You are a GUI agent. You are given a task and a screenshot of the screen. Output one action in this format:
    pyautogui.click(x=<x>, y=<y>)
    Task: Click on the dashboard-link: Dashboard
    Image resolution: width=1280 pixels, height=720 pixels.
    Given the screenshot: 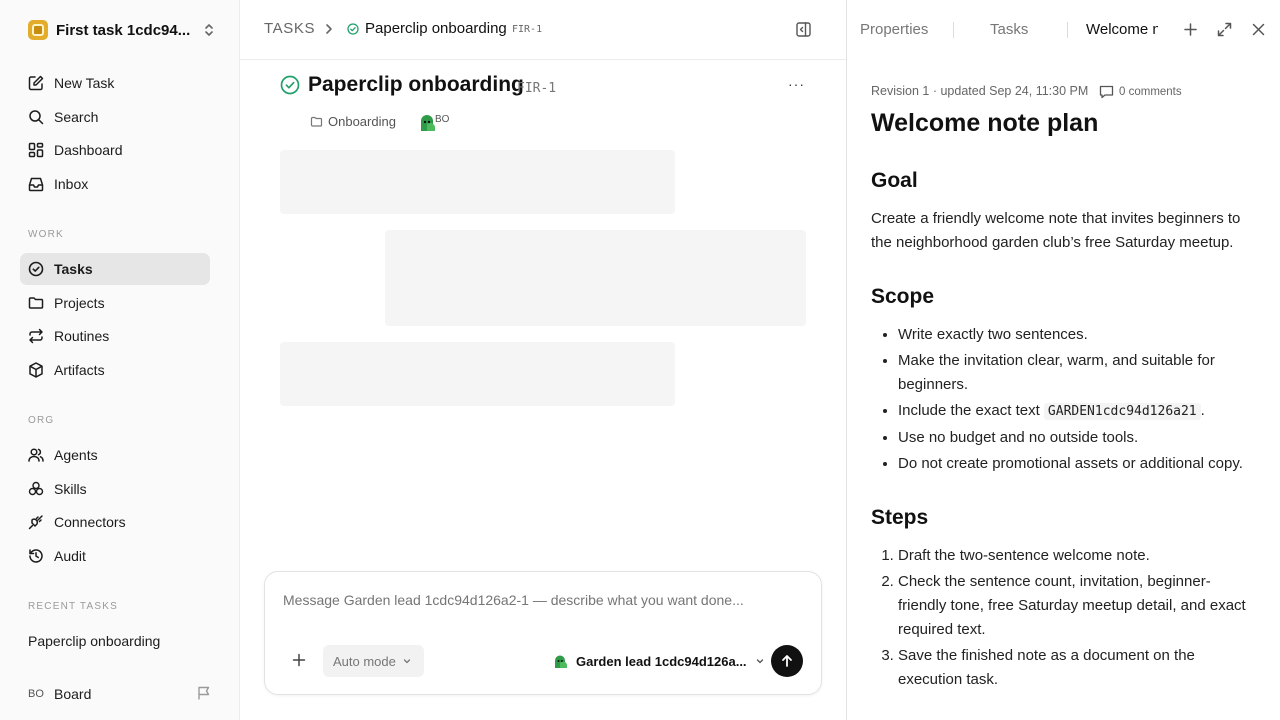 What is the action you would take?
    pyautogui.click(x=115, y=150)
    